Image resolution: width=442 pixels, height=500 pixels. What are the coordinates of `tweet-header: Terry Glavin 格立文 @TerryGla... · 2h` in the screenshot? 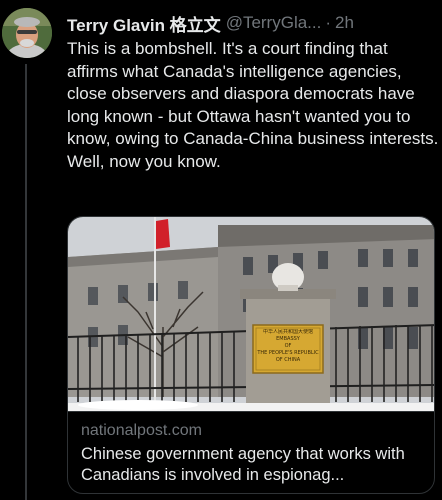 It's located at (250, 23).